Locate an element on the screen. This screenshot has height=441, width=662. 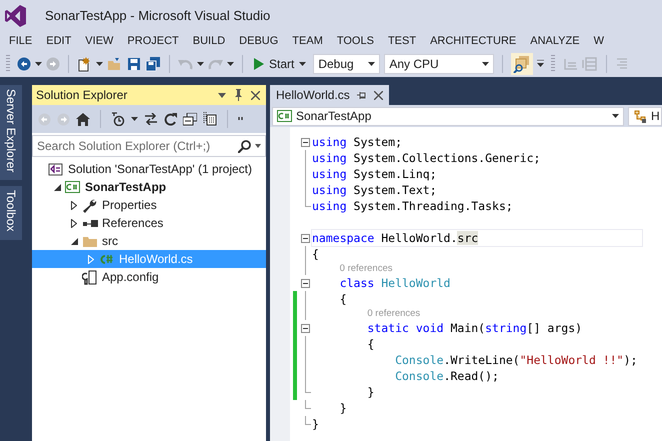
menu-item: PROJECT is located at coordinates (153, 41).